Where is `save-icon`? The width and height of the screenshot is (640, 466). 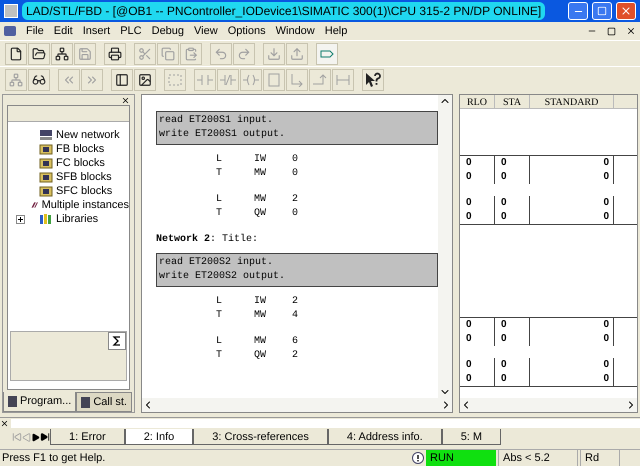 save-icon is located at coordinates (85, 53).